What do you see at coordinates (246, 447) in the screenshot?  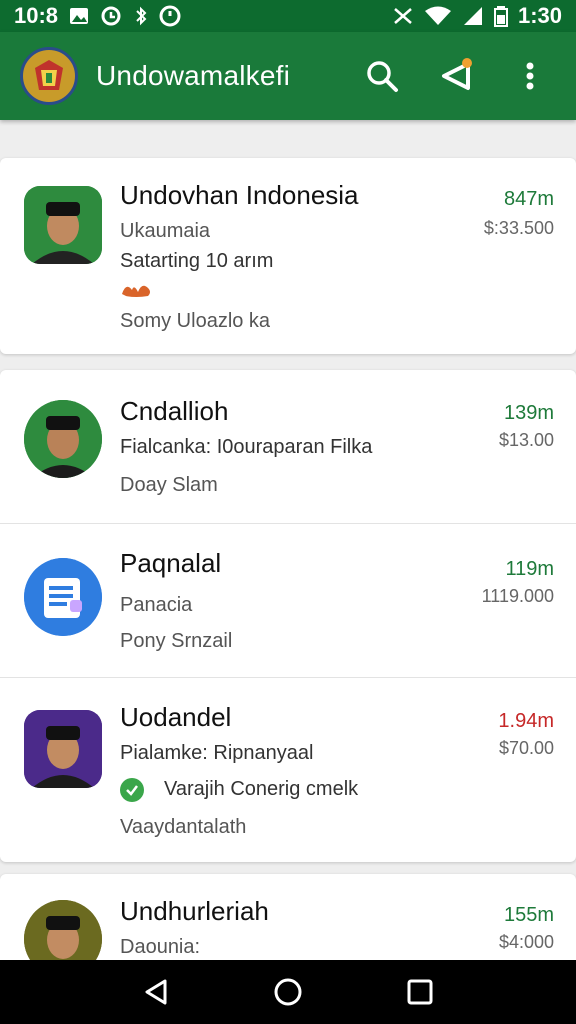 I see `item-subtitle: Fialcanka: I0ouraparan Filka` at bounding box center [246, 447].